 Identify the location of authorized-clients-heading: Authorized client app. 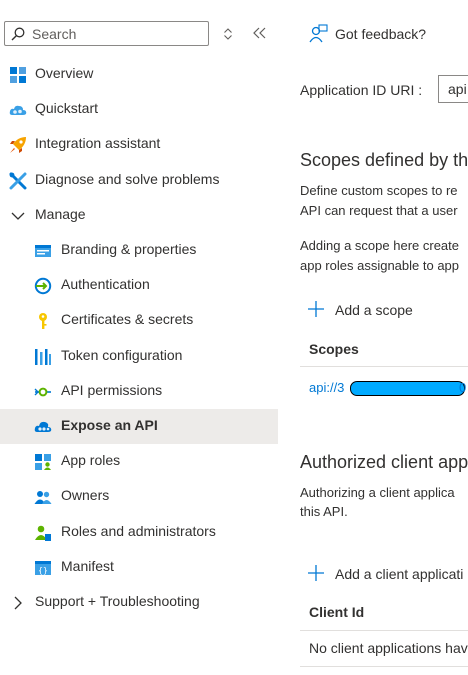
(384, 462).